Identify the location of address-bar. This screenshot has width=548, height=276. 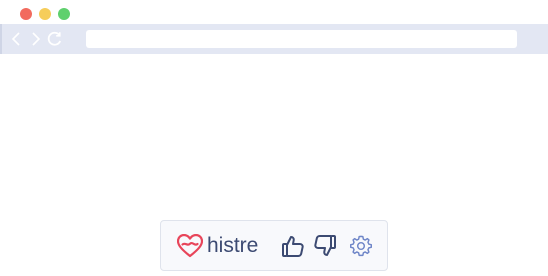
(301, 39).